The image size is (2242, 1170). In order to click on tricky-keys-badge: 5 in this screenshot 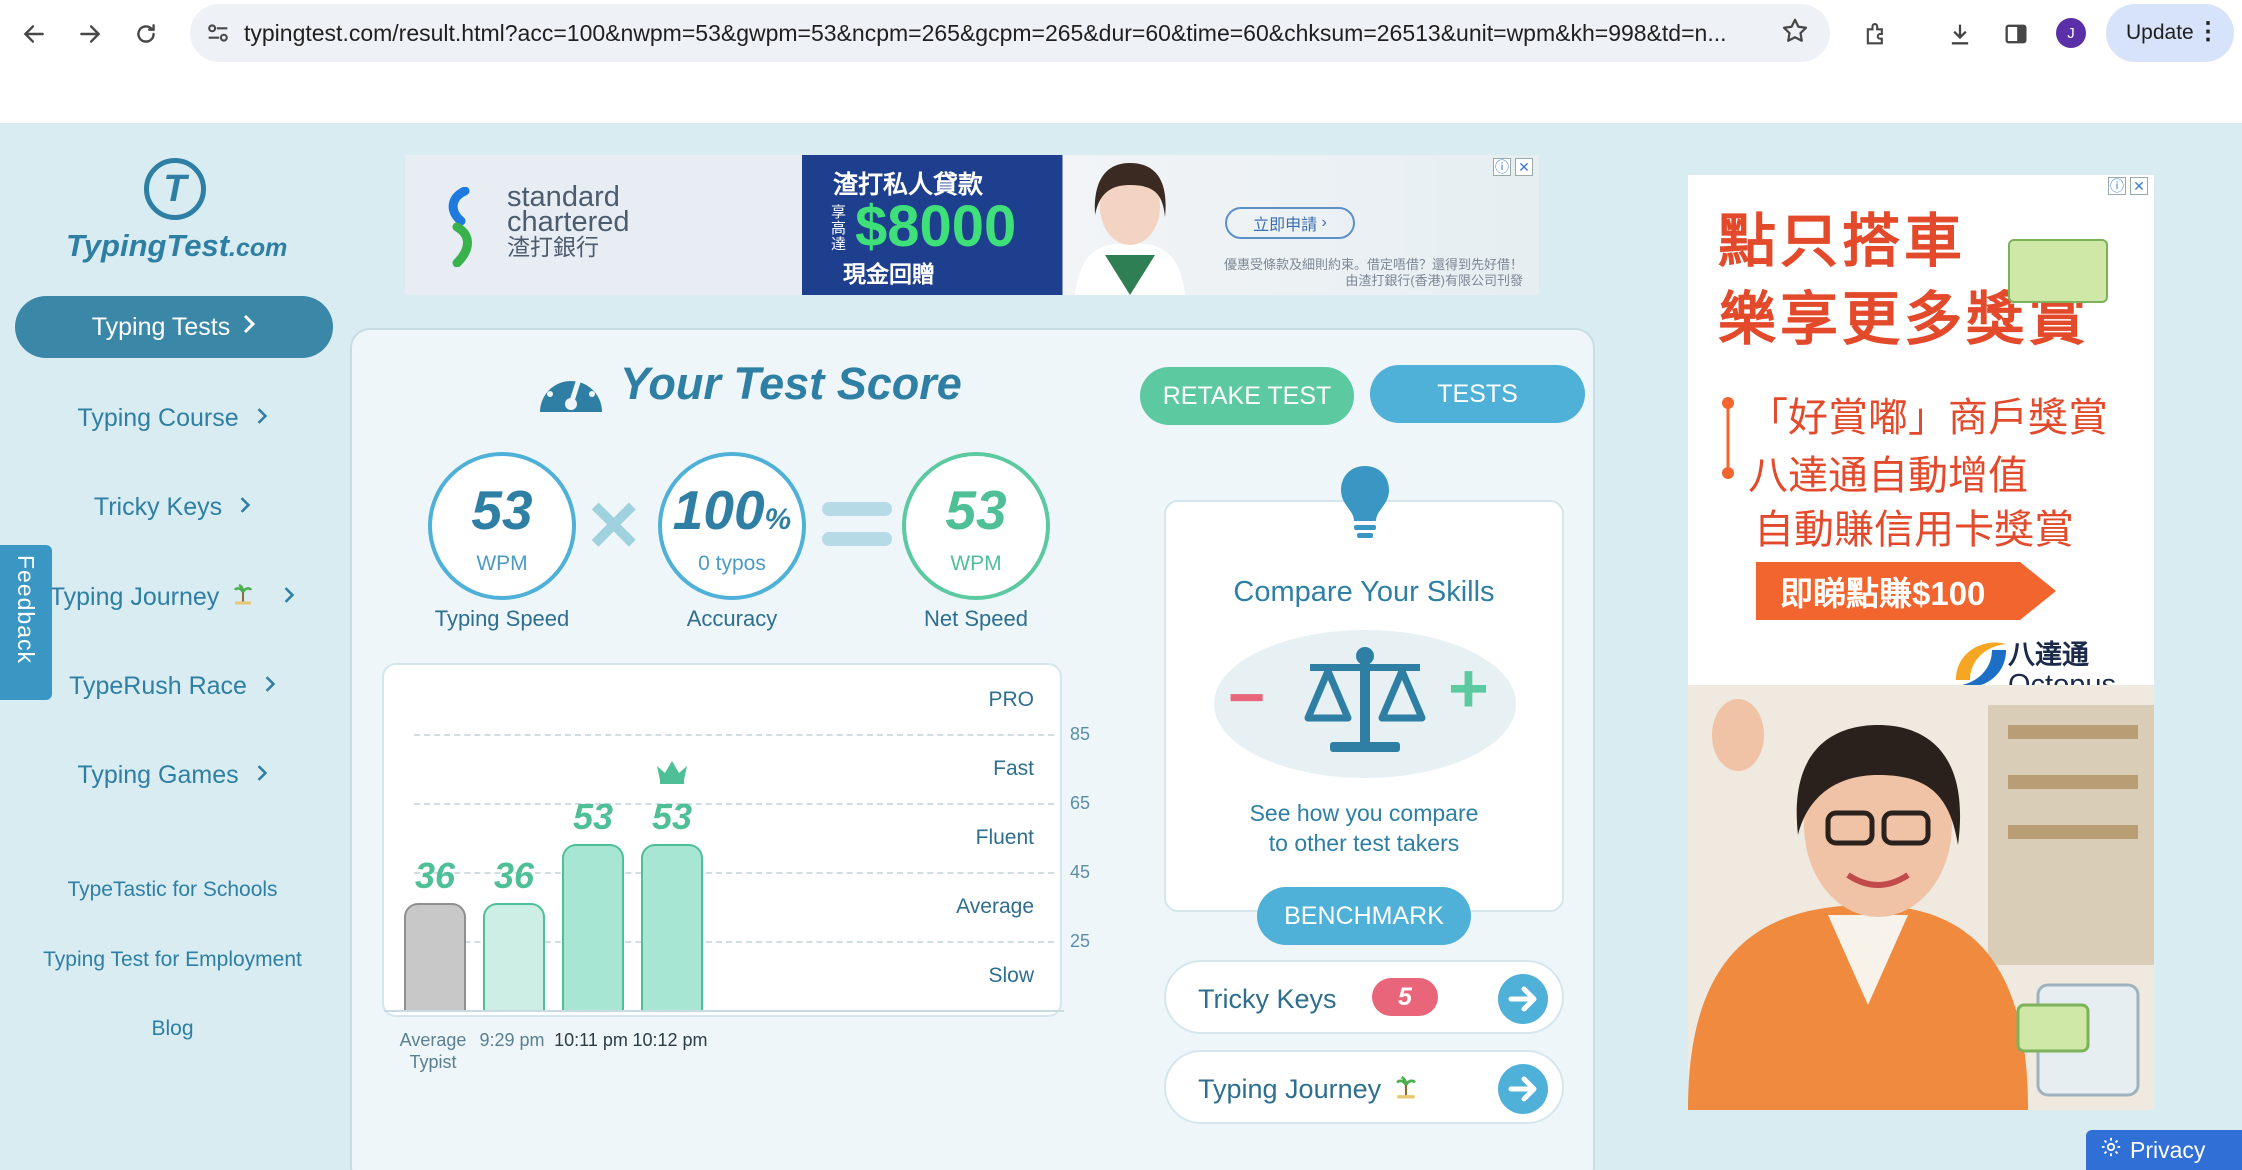, I will do `click(1405, 997)`.